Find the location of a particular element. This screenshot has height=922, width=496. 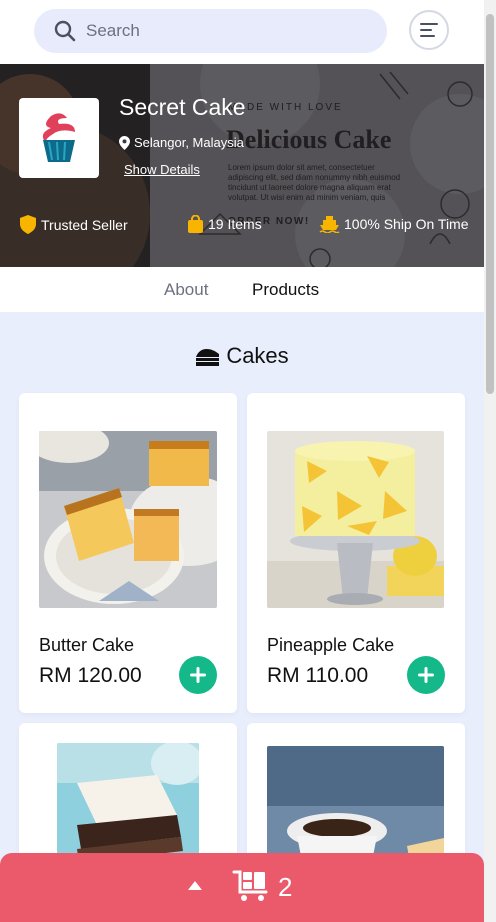

shop-name: Secret Cake is located at coordinates (182, 107).